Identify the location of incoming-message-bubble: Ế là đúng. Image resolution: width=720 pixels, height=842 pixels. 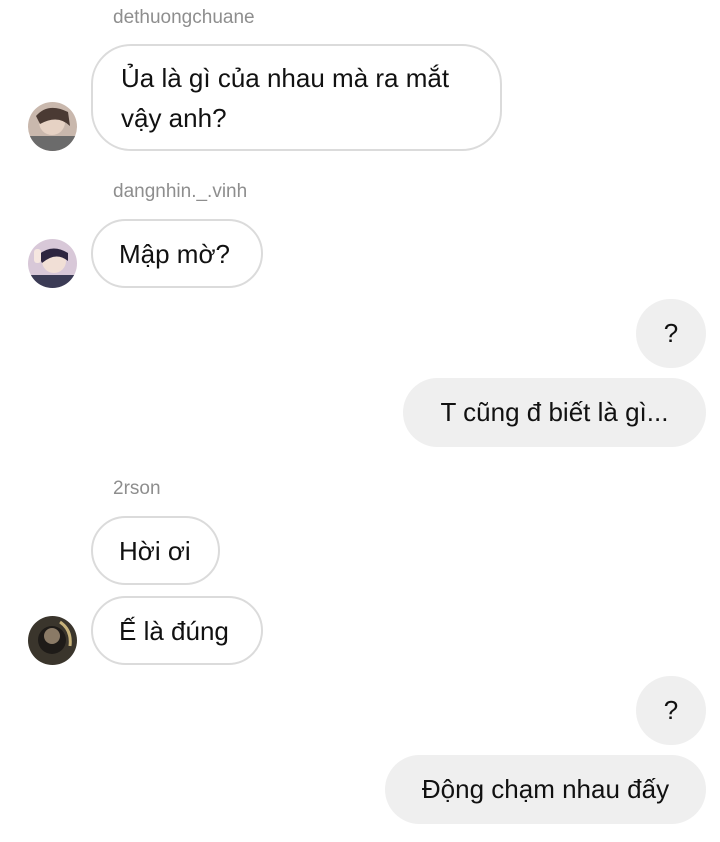
(177, 630).